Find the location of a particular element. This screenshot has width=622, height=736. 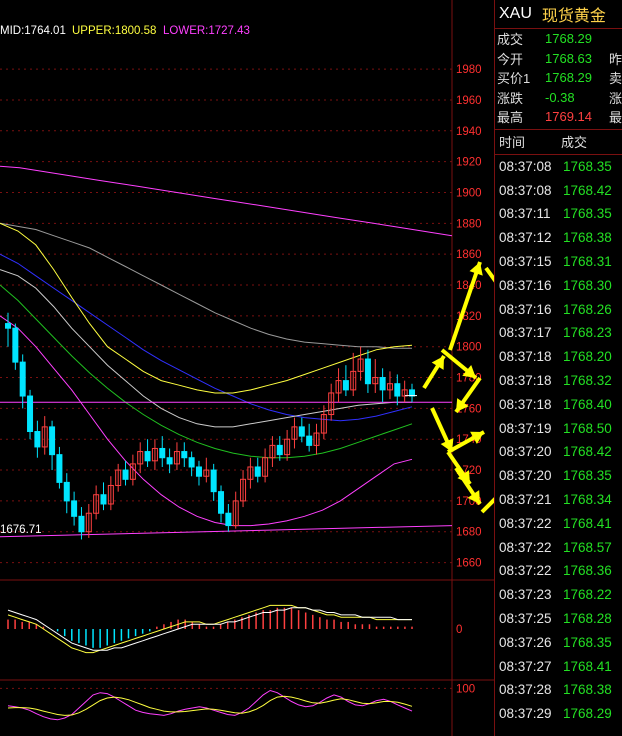

tick-row: 08:37:29 1768.29 is located at coordinates (558, 714).